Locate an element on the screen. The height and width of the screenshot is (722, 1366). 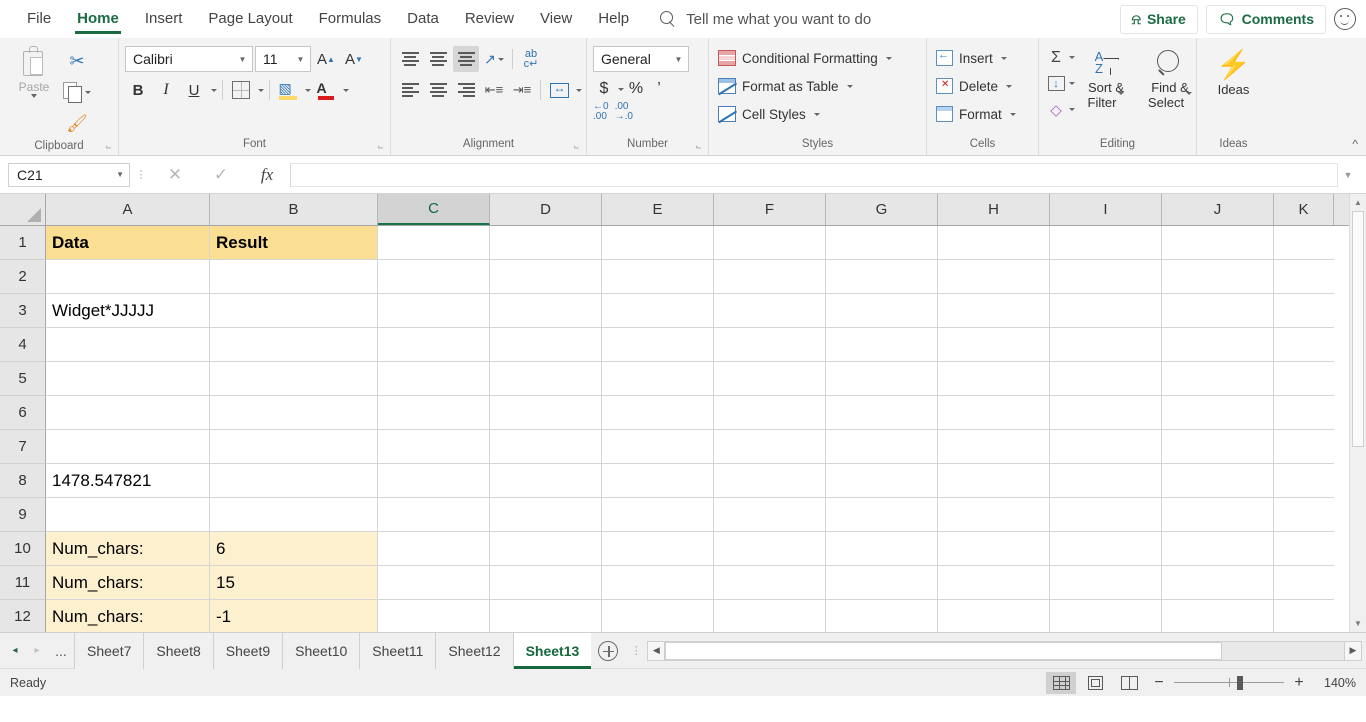
cell-b11: 15 is located at coordinates (294, 583).